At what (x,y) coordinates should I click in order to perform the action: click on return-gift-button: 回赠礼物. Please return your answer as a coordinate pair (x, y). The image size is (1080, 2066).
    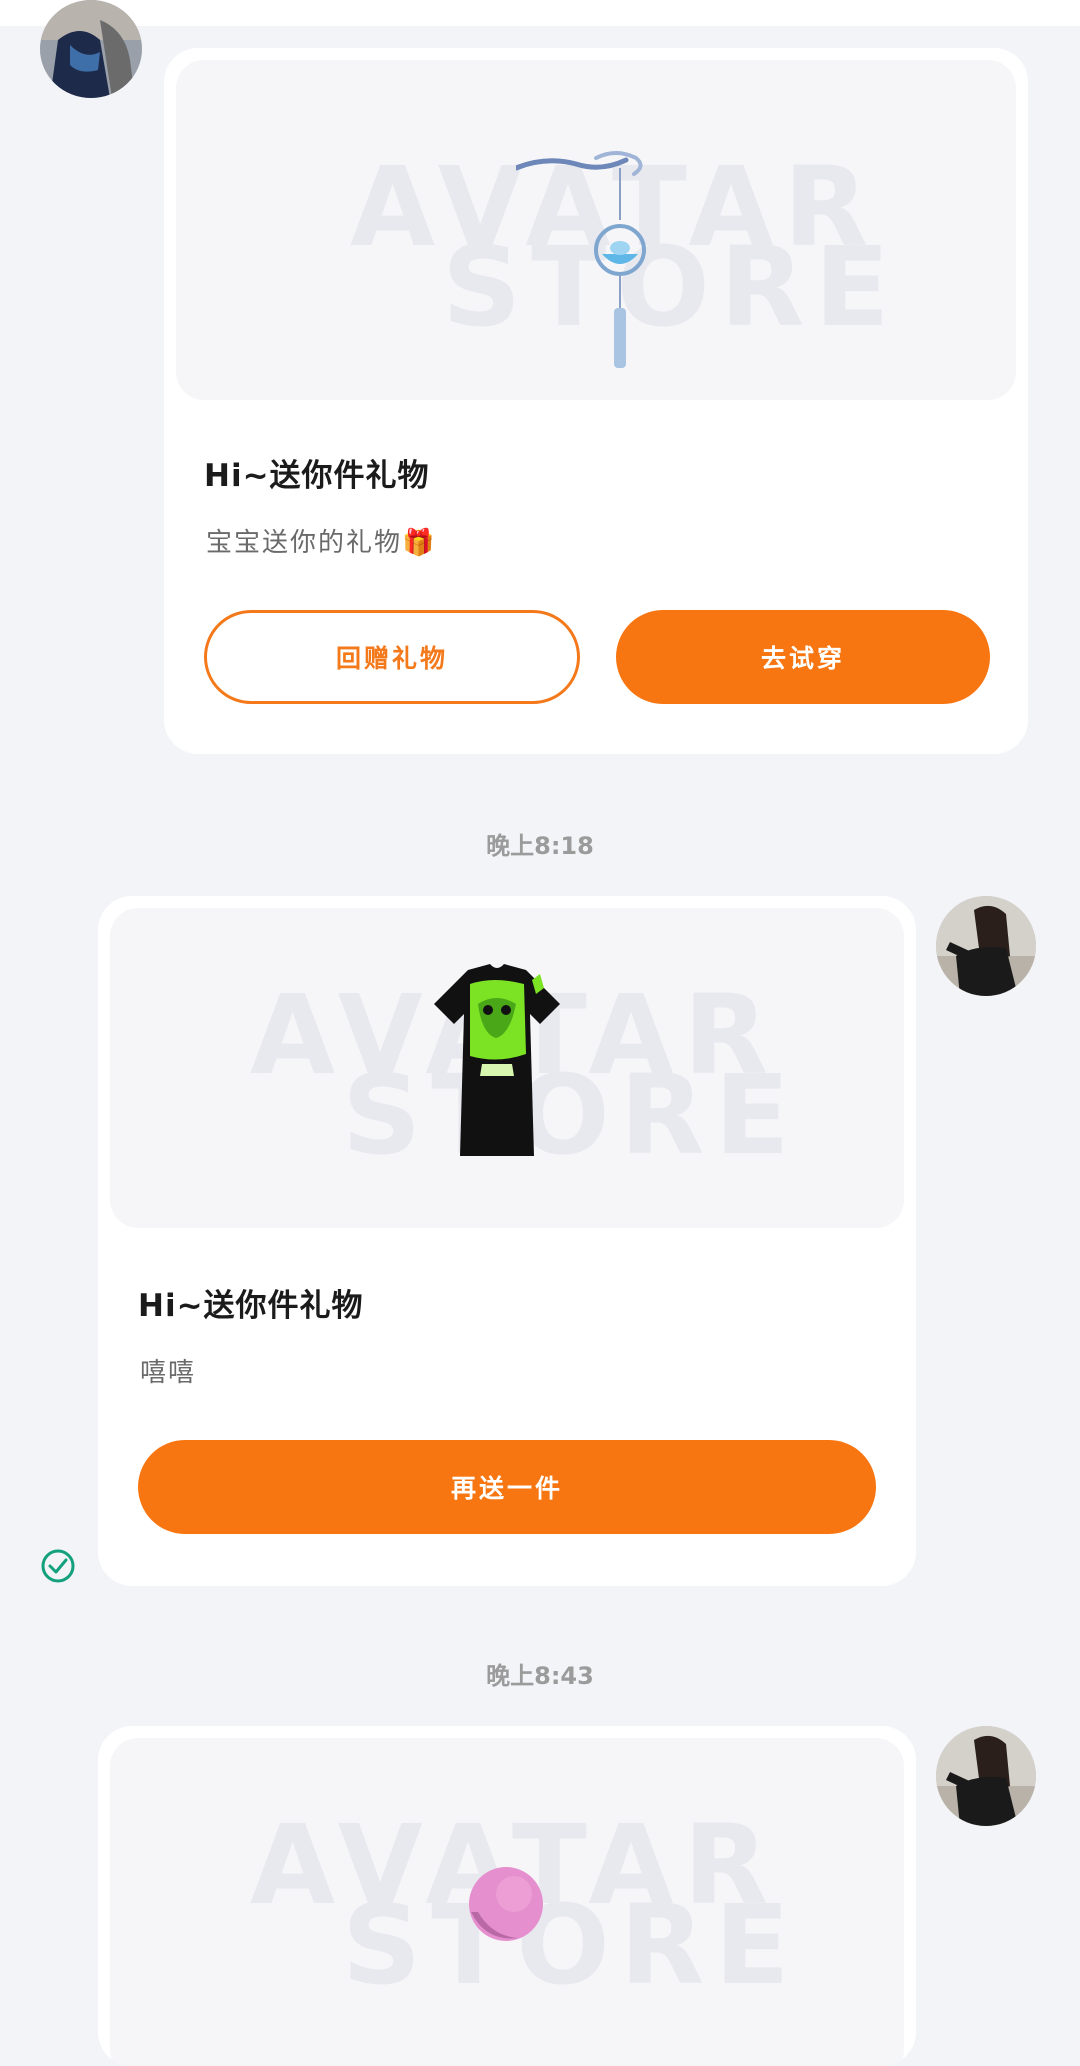
    Looking at the image, I should click on (392, 657).